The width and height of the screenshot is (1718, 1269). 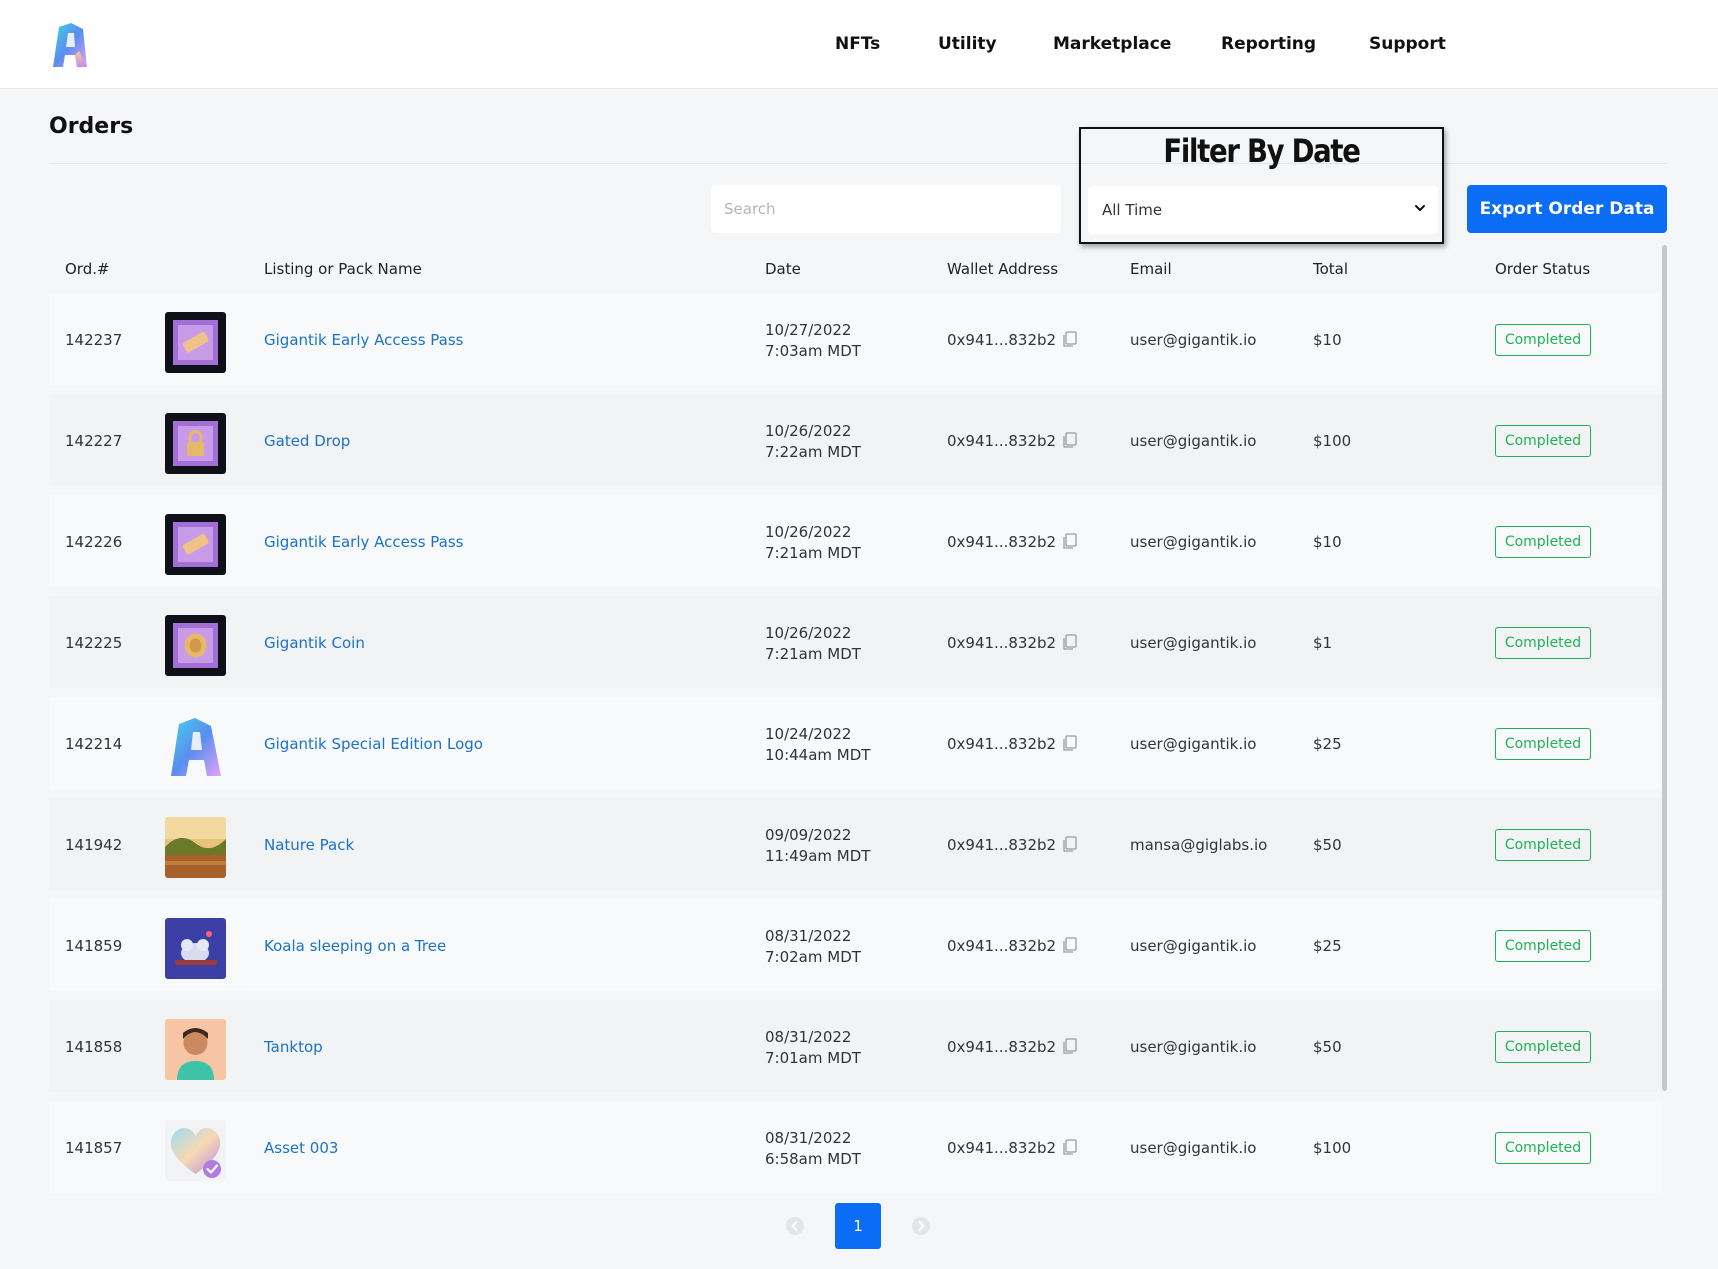 I want to click on chevron-down-icon, so click(x=1420, y=208).